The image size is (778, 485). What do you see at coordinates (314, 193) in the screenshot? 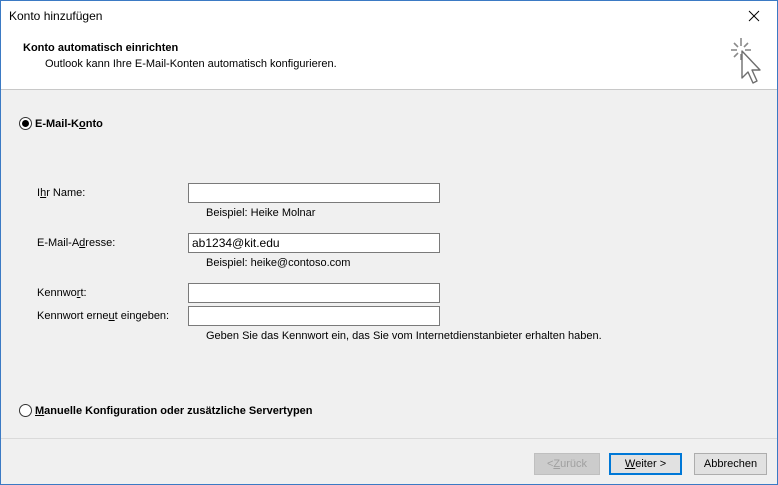
I see `name-field` at bounding box center [314, 193].